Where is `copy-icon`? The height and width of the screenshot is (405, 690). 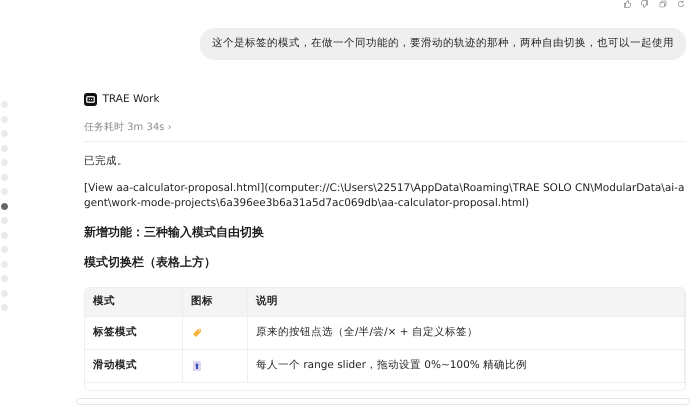
copy-icon is located at coordinates (663, 4).